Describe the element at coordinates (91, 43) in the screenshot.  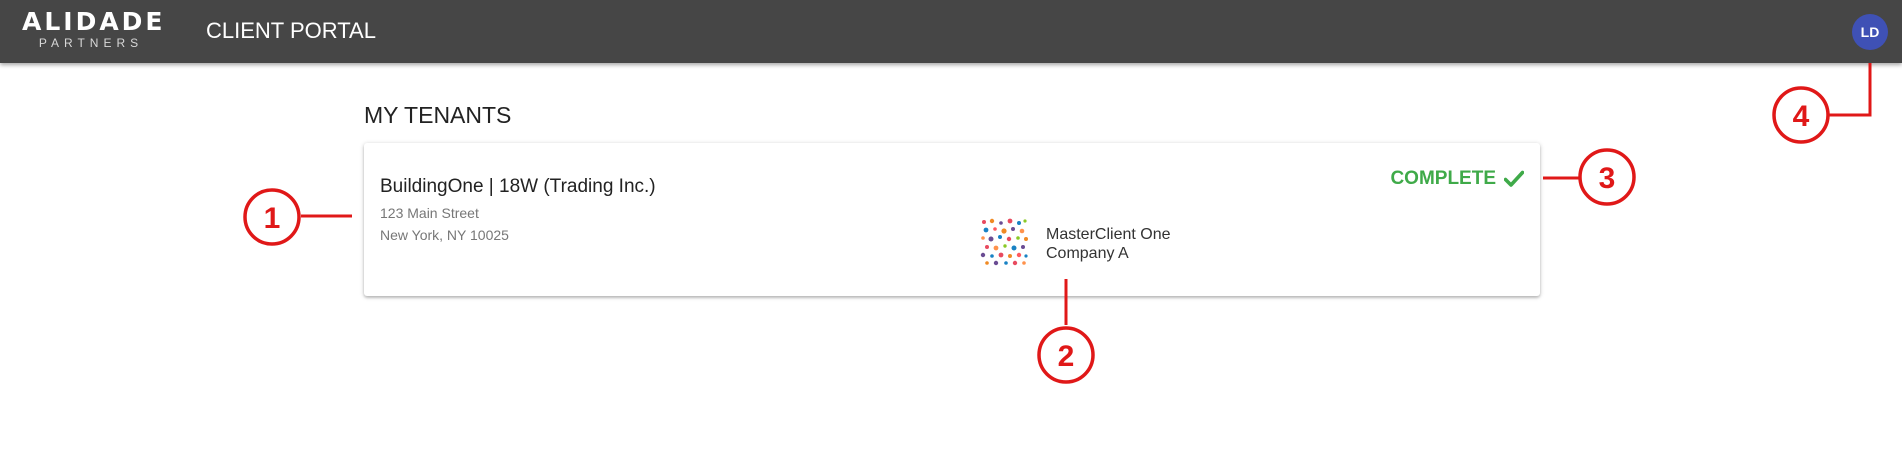
I see `logo-sub-text: PARTNERS` at that location.